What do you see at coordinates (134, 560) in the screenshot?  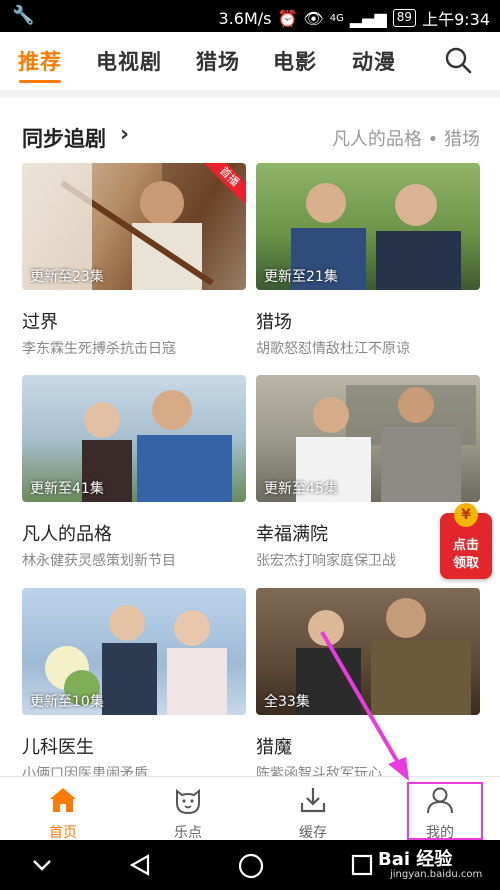 I see `drama-subtitle: 林永健获灵感策划新节目` at bounding box center [134, 560].